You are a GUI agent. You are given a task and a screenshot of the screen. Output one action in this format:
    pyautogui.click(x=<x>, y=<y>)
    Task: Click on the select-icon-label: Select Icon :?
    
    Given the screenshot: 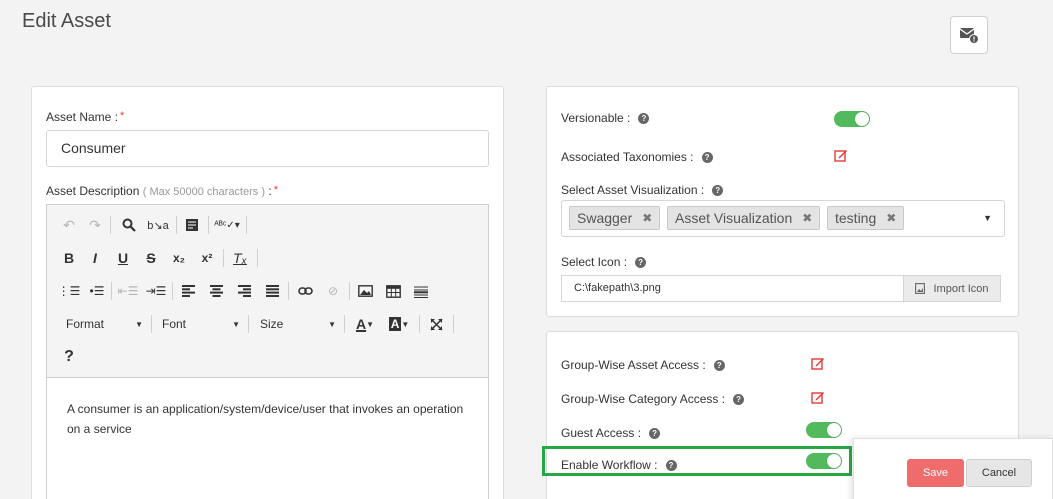 What is the action you would take?
    pyautogui.click(x=604, y=262)
    